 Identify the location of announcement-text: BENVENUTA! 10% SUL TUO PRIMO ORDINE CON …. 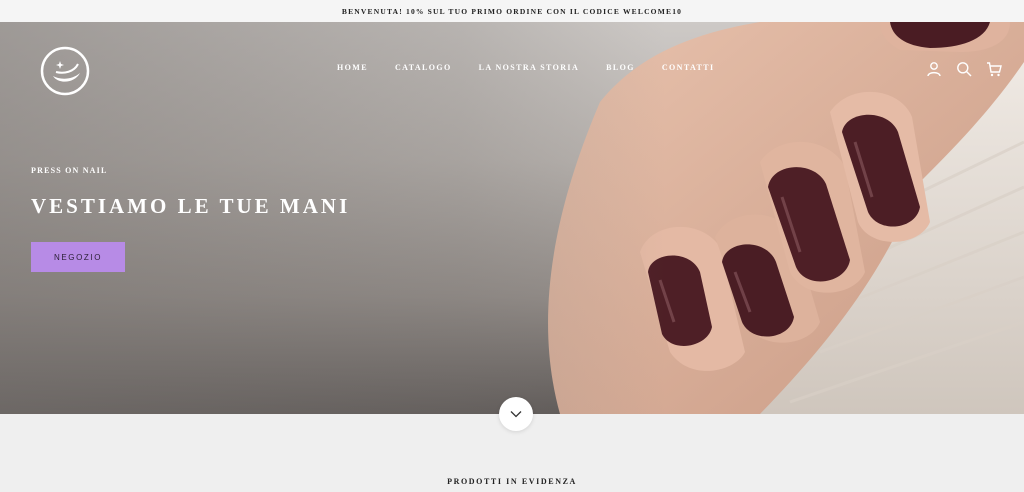
(512, 11).